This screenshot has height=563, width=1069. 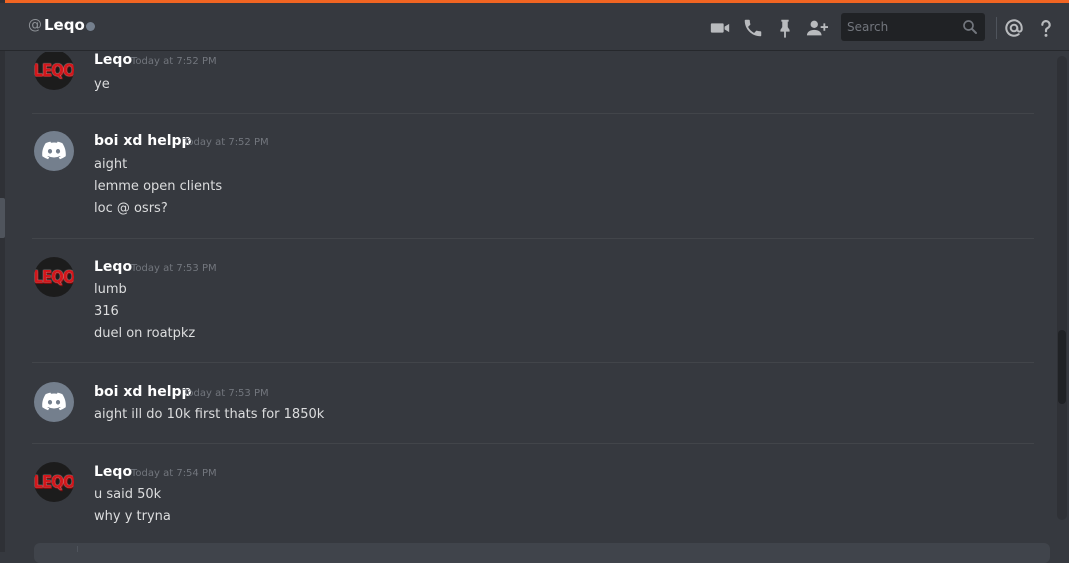 I want to click on video-call-icon, so click(x=720, y=28).